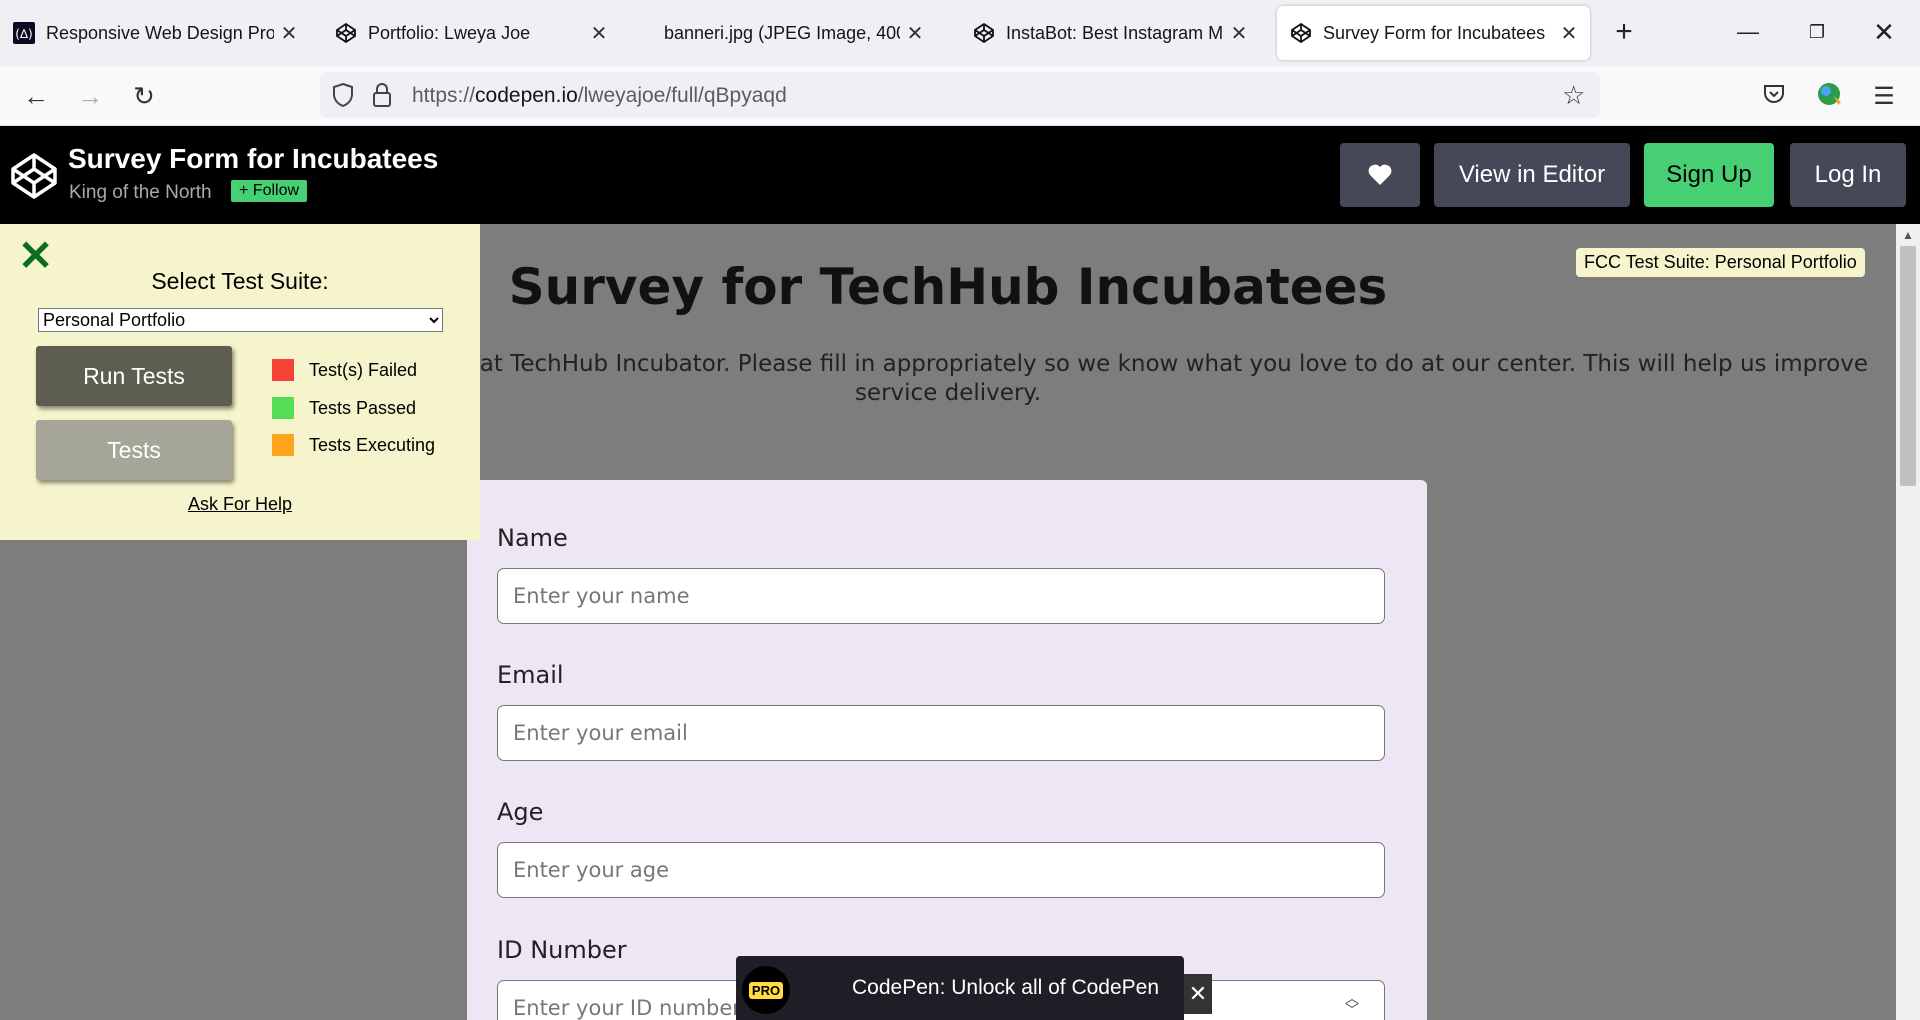 The width and height of the screenshot is (1920, 1020). Describe the element at coordinates (344, 408) in the screenshot. I see `legend-passed: Tests Passed` at that location.